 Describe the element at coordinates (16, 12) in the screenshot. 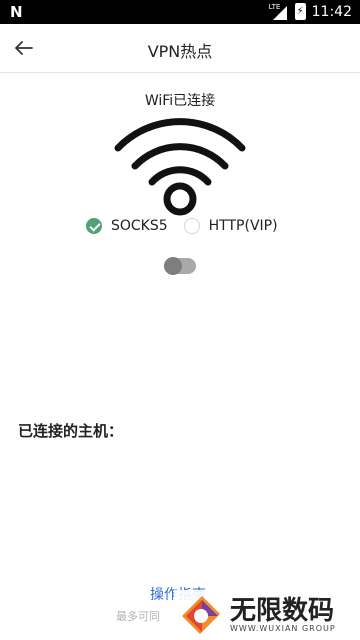

I see `notification-n-icon: N` at that location.